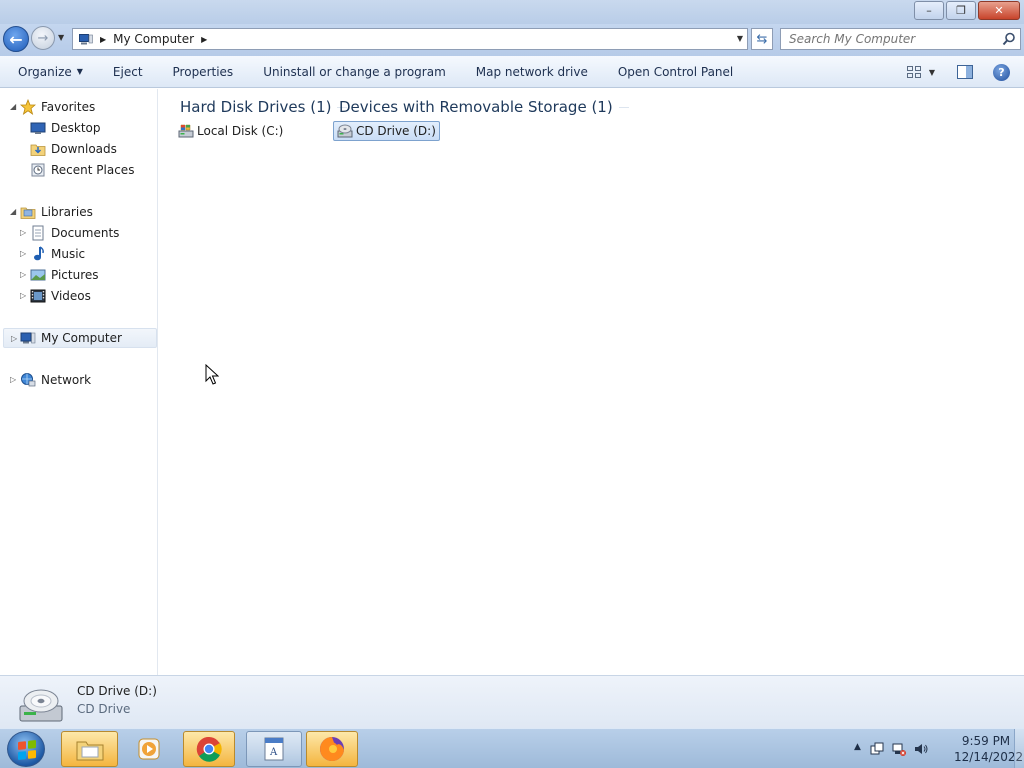 The height and width of the screenshot is (768, 1024). Describe the element at coordinates (16, 39) in the screenshot. I see `back-button: ←` at that location.